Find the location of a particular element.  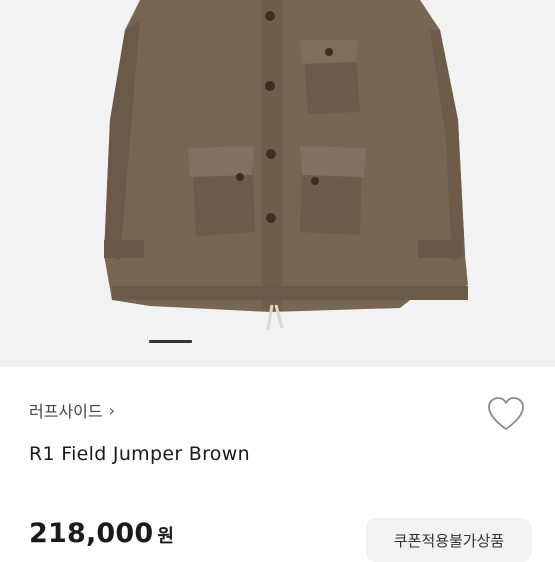

brand-name: 러프사이드 is located at coordinates (66, 411).